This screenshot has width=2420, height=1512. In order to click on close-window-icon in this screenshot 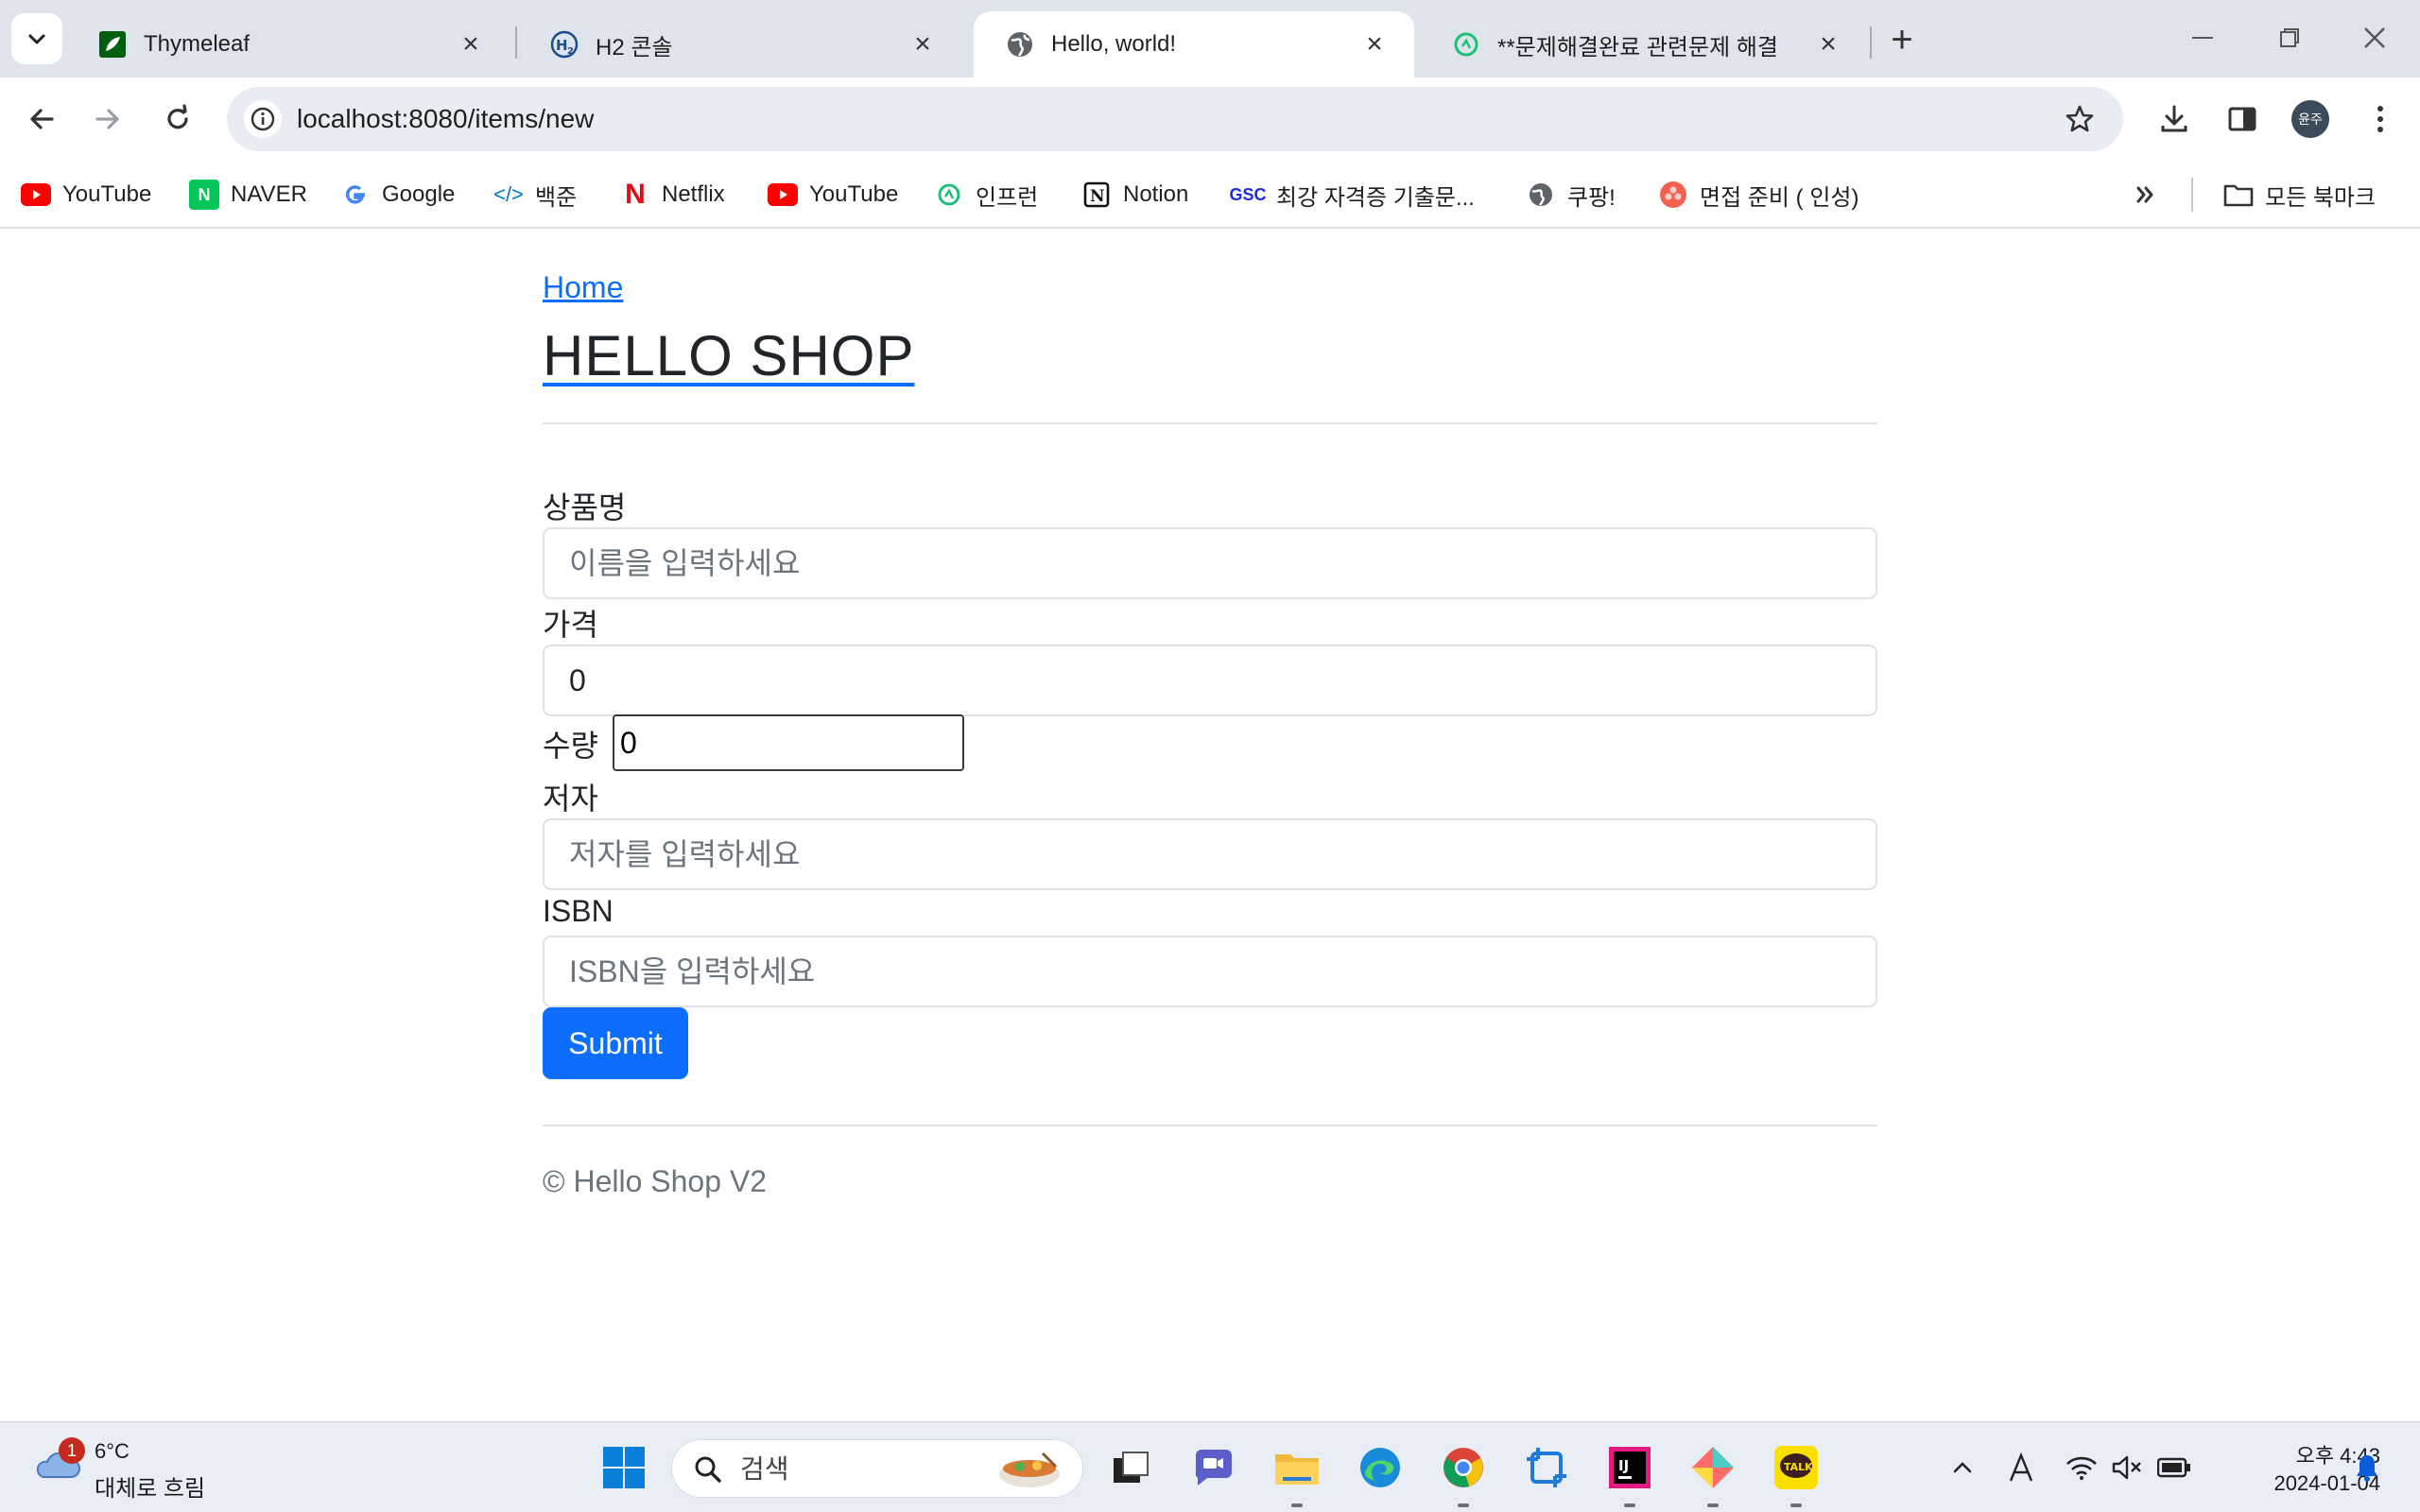, I will do `click(2374, 37)`.